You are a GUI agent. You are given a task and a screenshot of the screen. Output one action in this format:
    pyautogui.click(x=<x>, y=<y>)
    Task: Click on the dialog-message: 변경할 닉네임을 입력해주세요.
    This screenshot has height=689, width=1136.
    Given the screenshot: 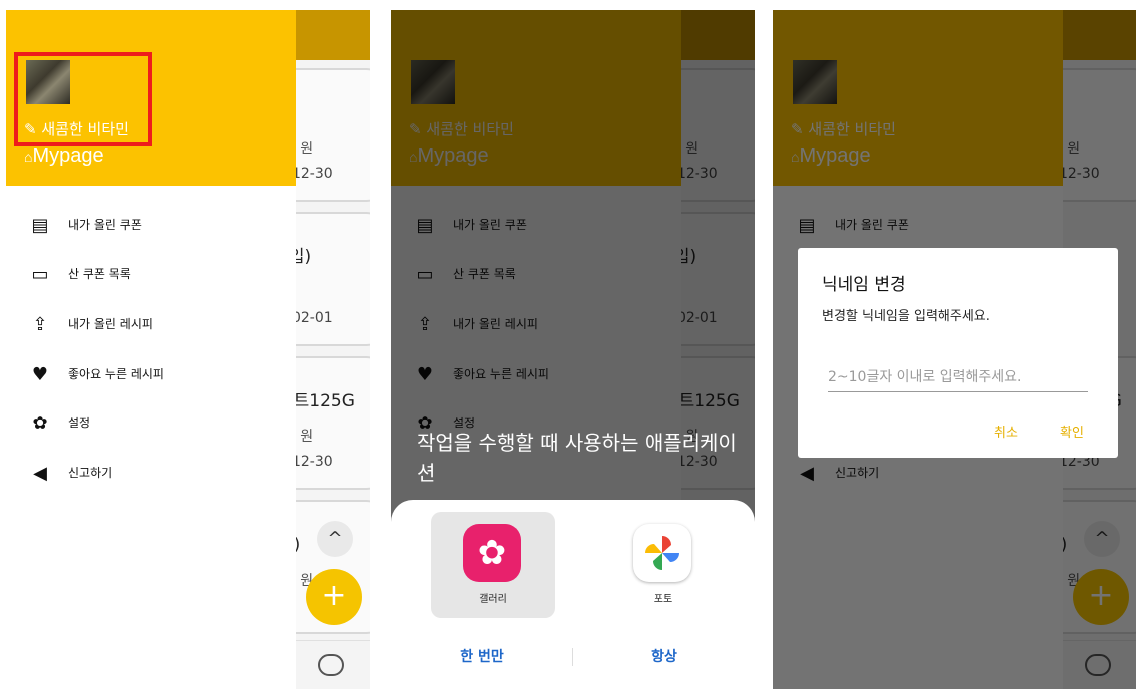 What is the action you would take?
    pyautogui.click(x=906, y=316)
    